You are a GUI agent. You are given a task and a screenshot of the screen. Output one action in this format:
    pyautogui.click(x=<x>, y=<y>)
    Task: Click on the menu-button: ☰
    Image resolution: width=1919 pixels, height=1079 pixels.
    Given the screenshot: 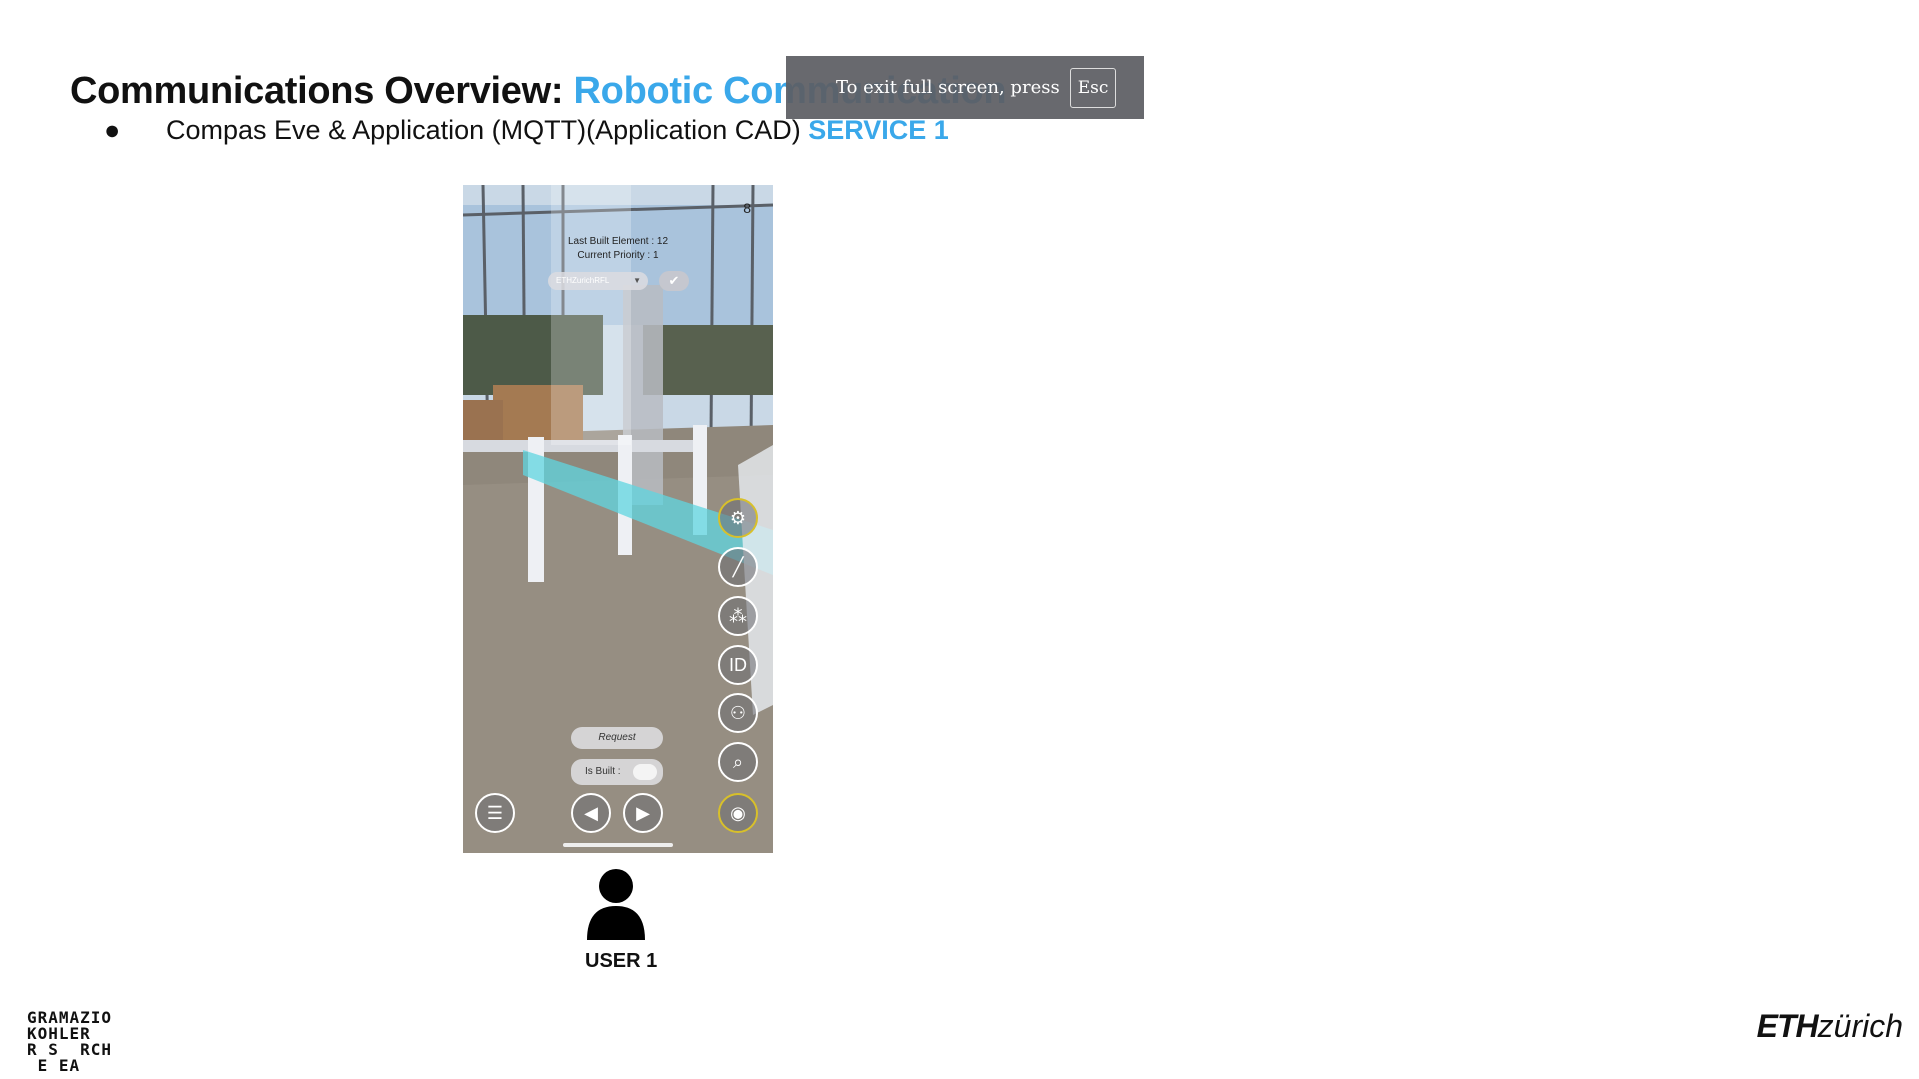 What is the action you would take?
    pyautogui.click(x=495, y=813)
    